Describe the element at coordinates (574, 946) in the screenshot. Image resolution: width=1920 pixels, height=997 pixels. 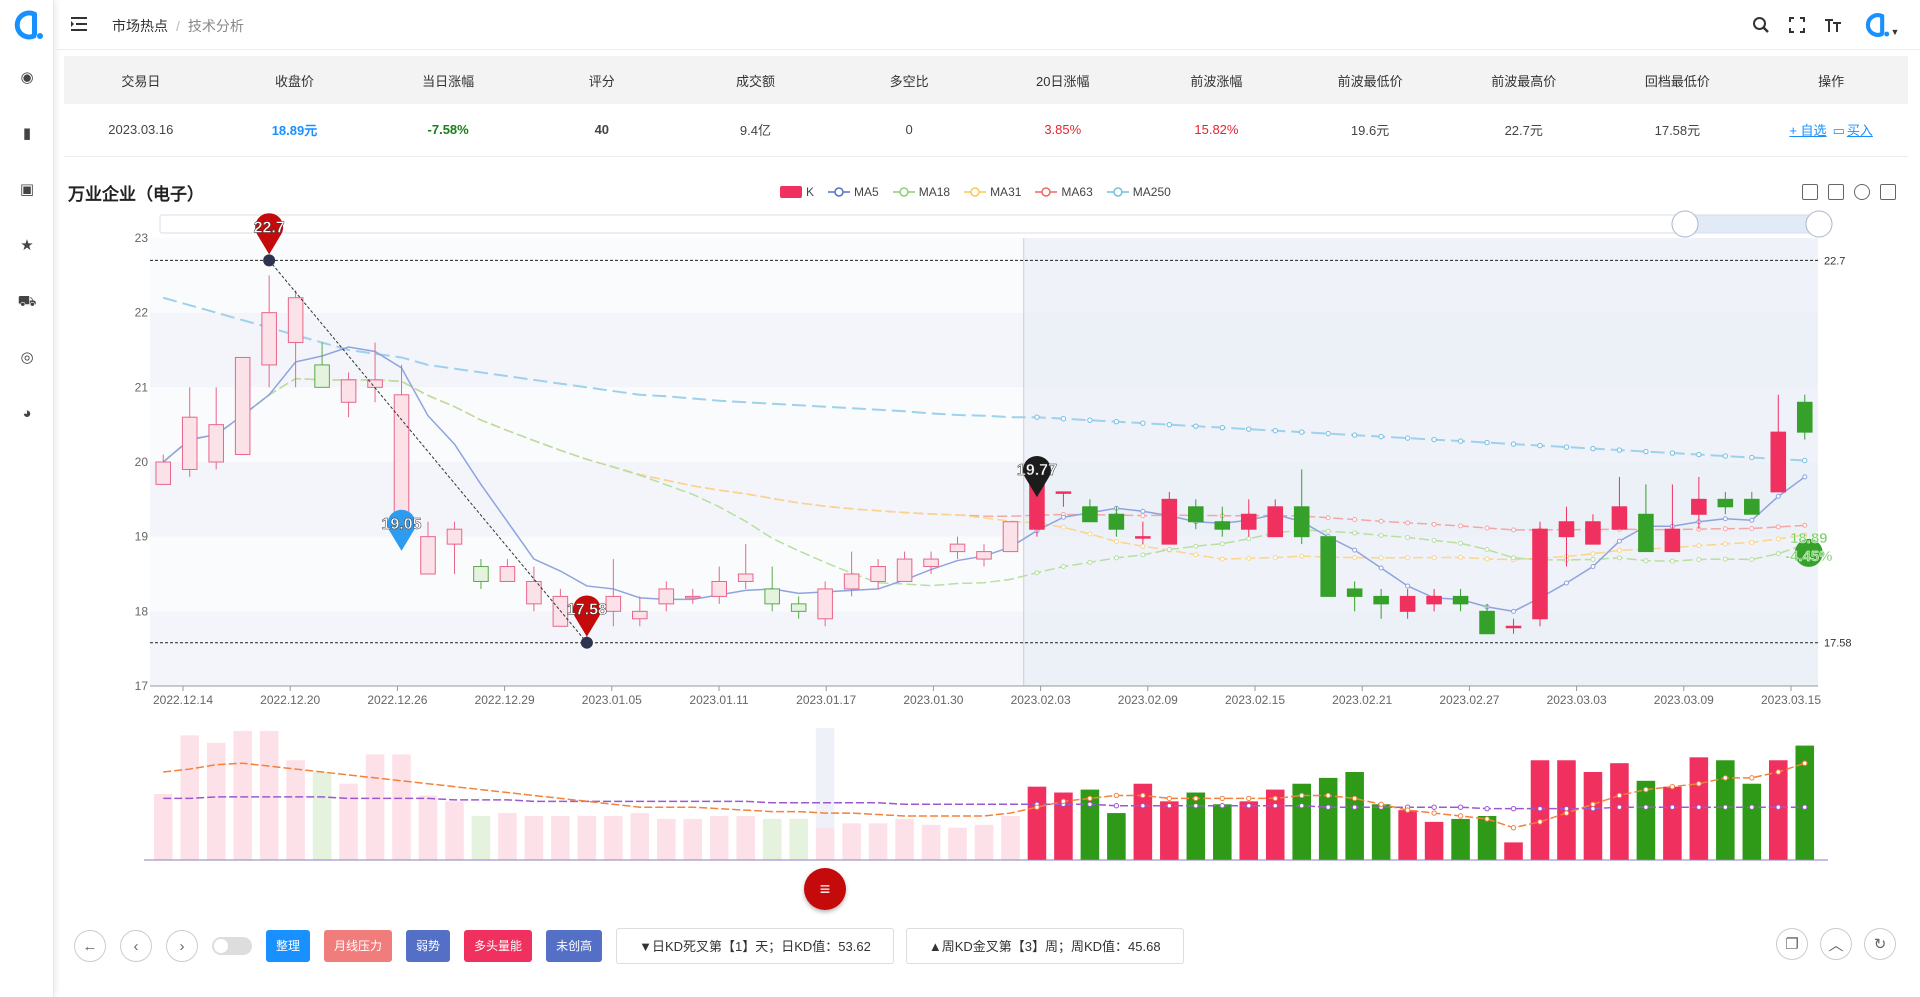
I see `tag-no-new-high: 未创高` at that location.